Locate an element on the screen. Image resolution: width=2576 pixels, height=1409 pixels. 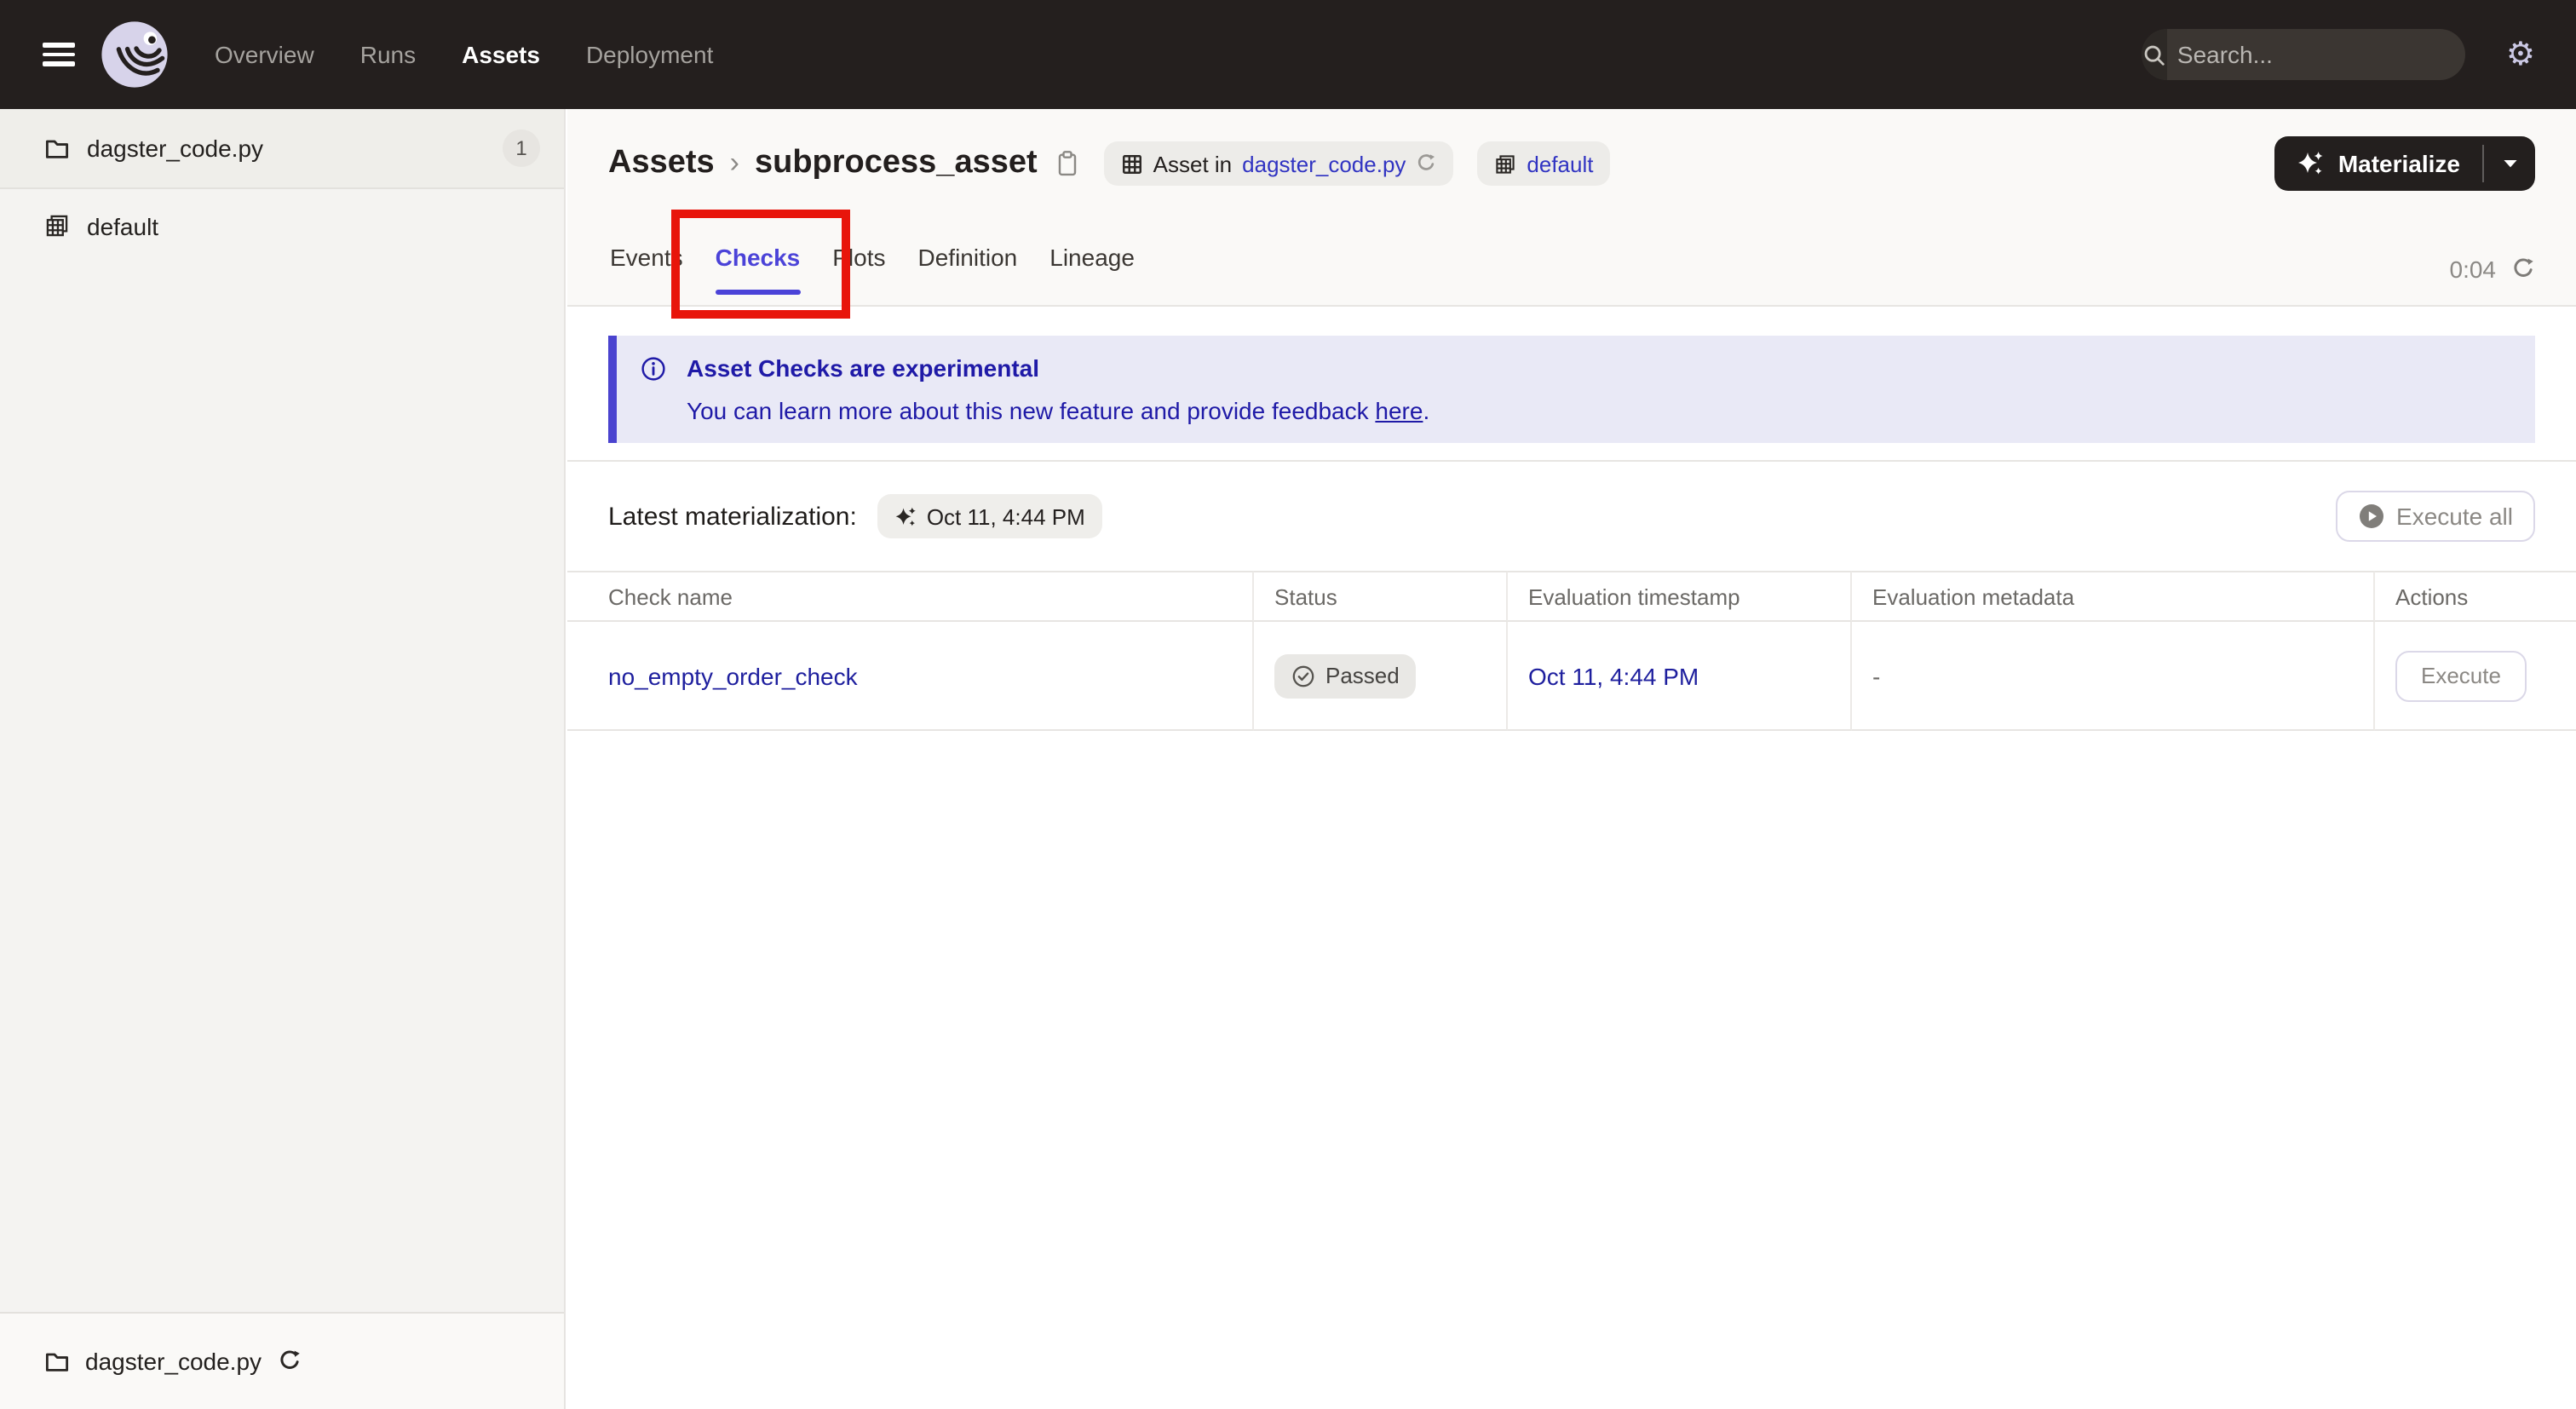
asset-count-badge: 1 is located at coordinates (522, 148).